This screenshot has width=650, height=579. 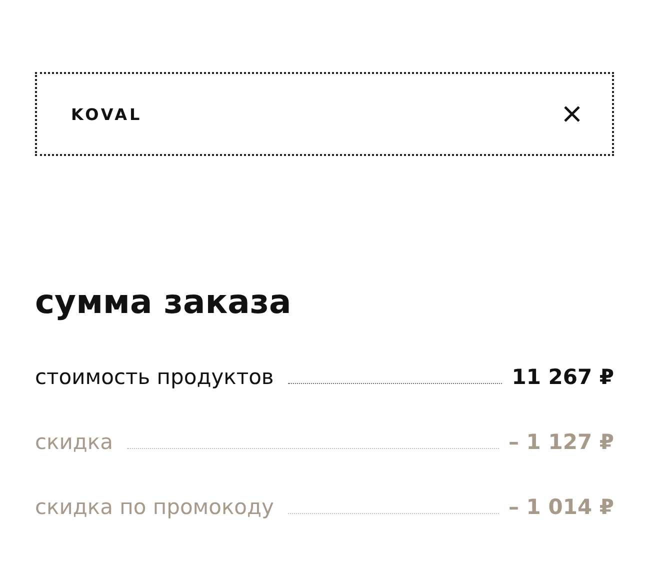 I want to click on summary-amount: 11 267 ₽, so click(x=563, y=377).